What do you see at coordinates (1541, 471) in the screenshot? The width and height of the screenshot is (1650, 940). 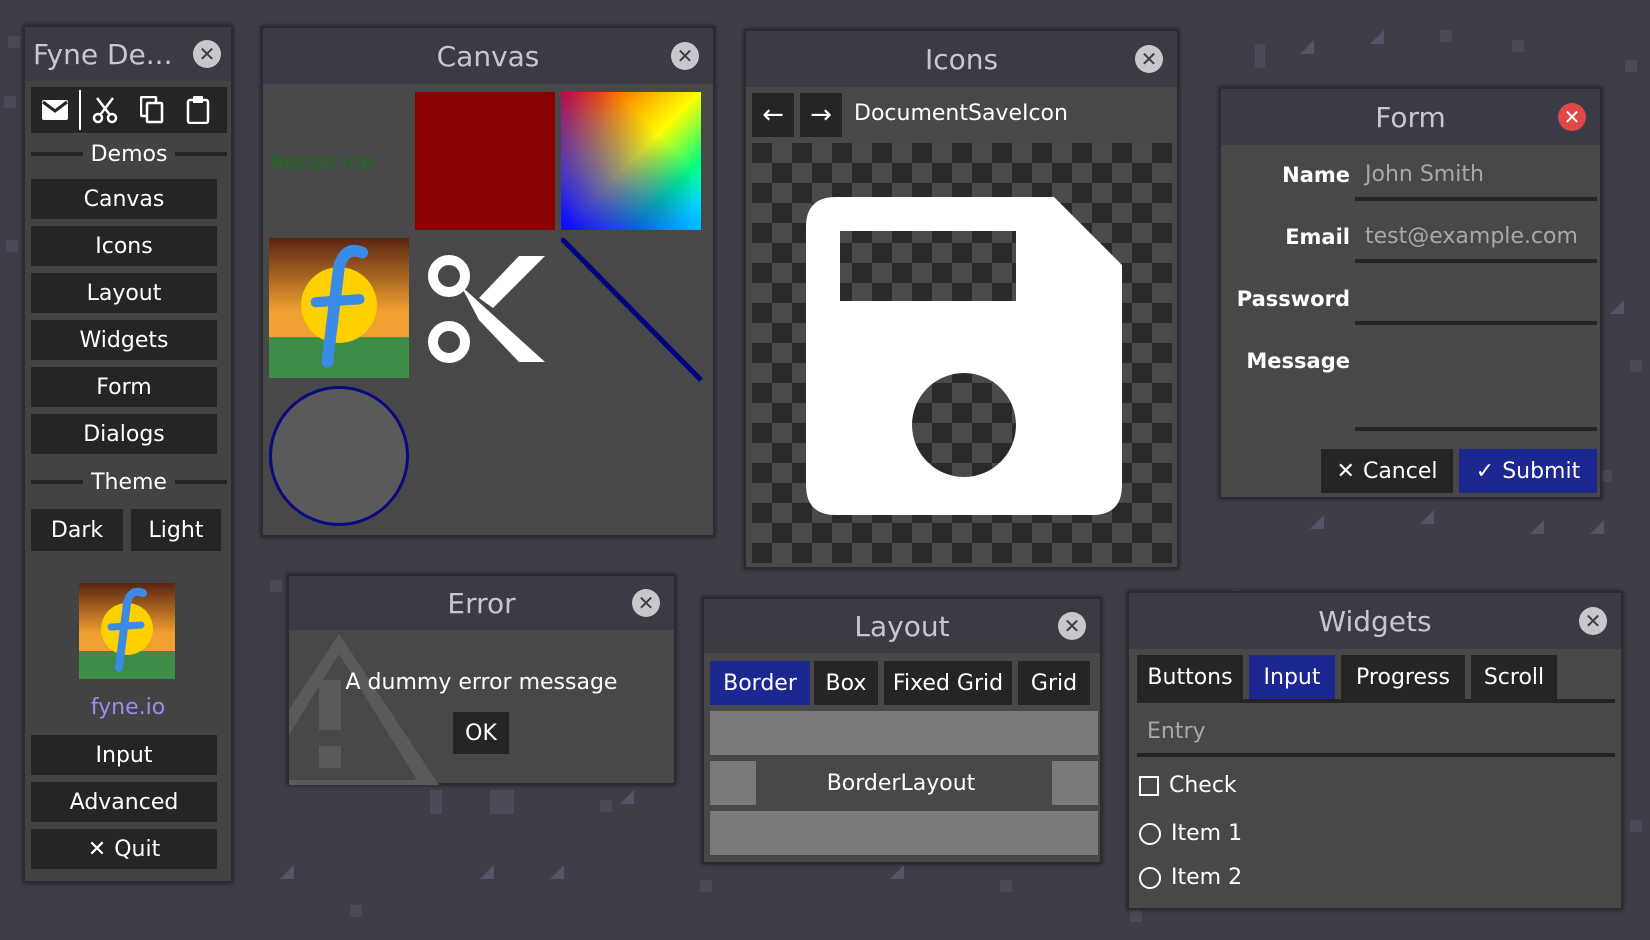 I see `submit-label: Submit` at bounding box center [1541, 471].